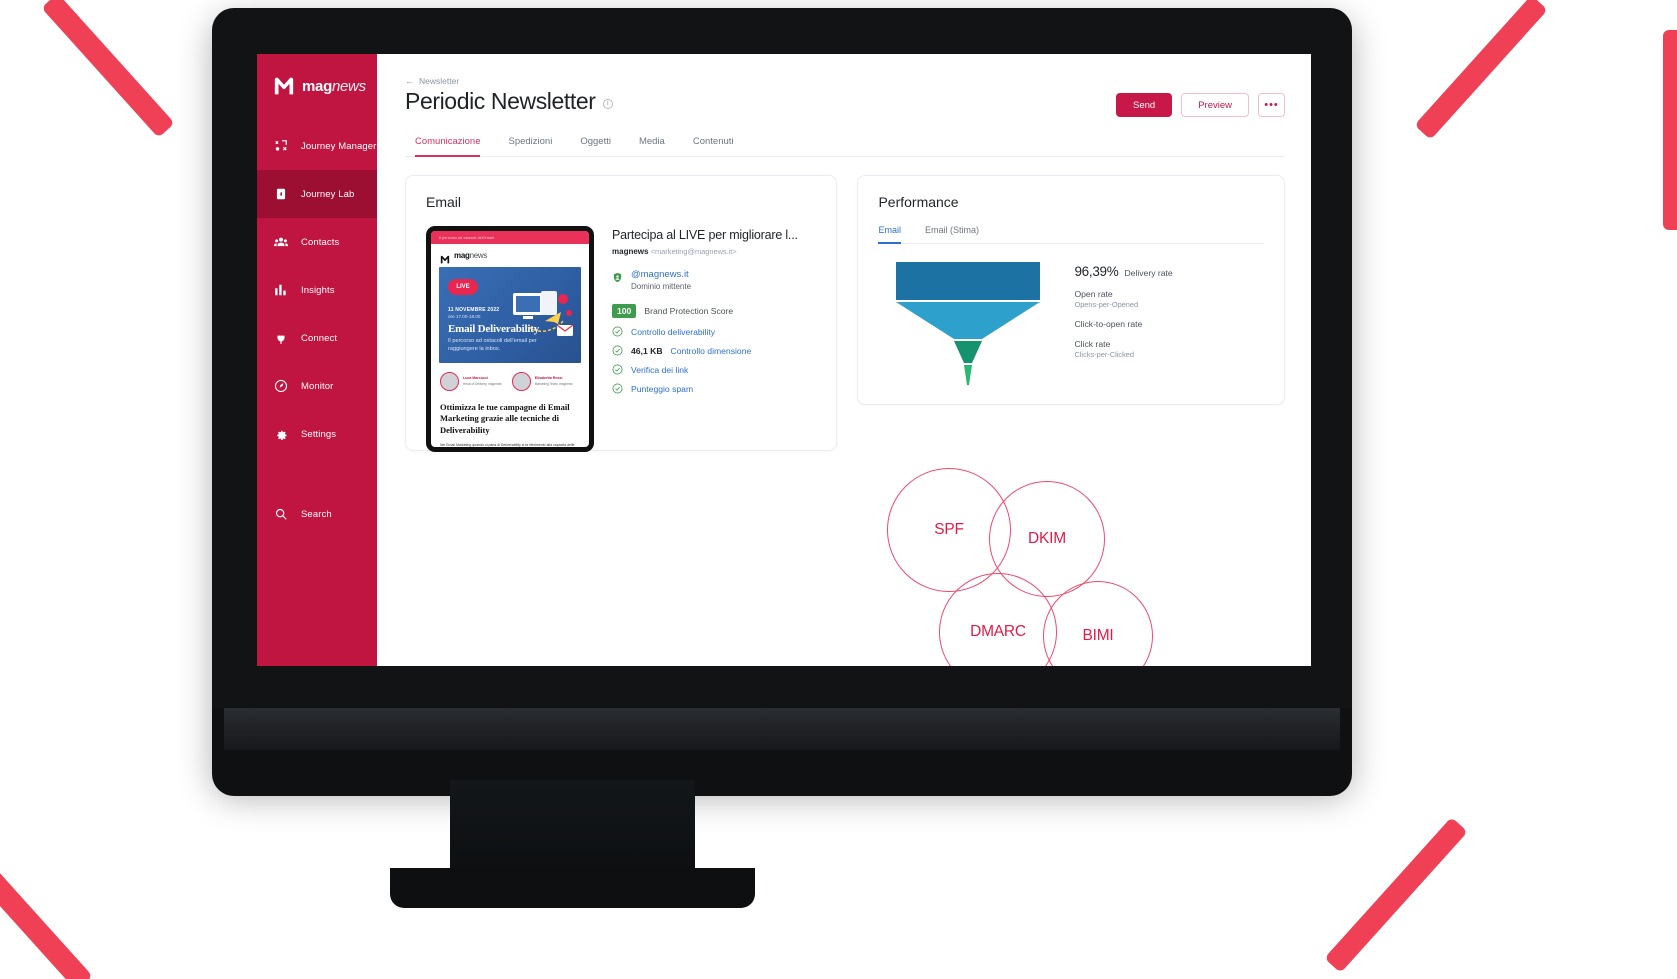  What do you see at coordinates (689, 311) in the screenshot?
I see `check-label: Brand Protection Score` at bounding box center [689, 311].